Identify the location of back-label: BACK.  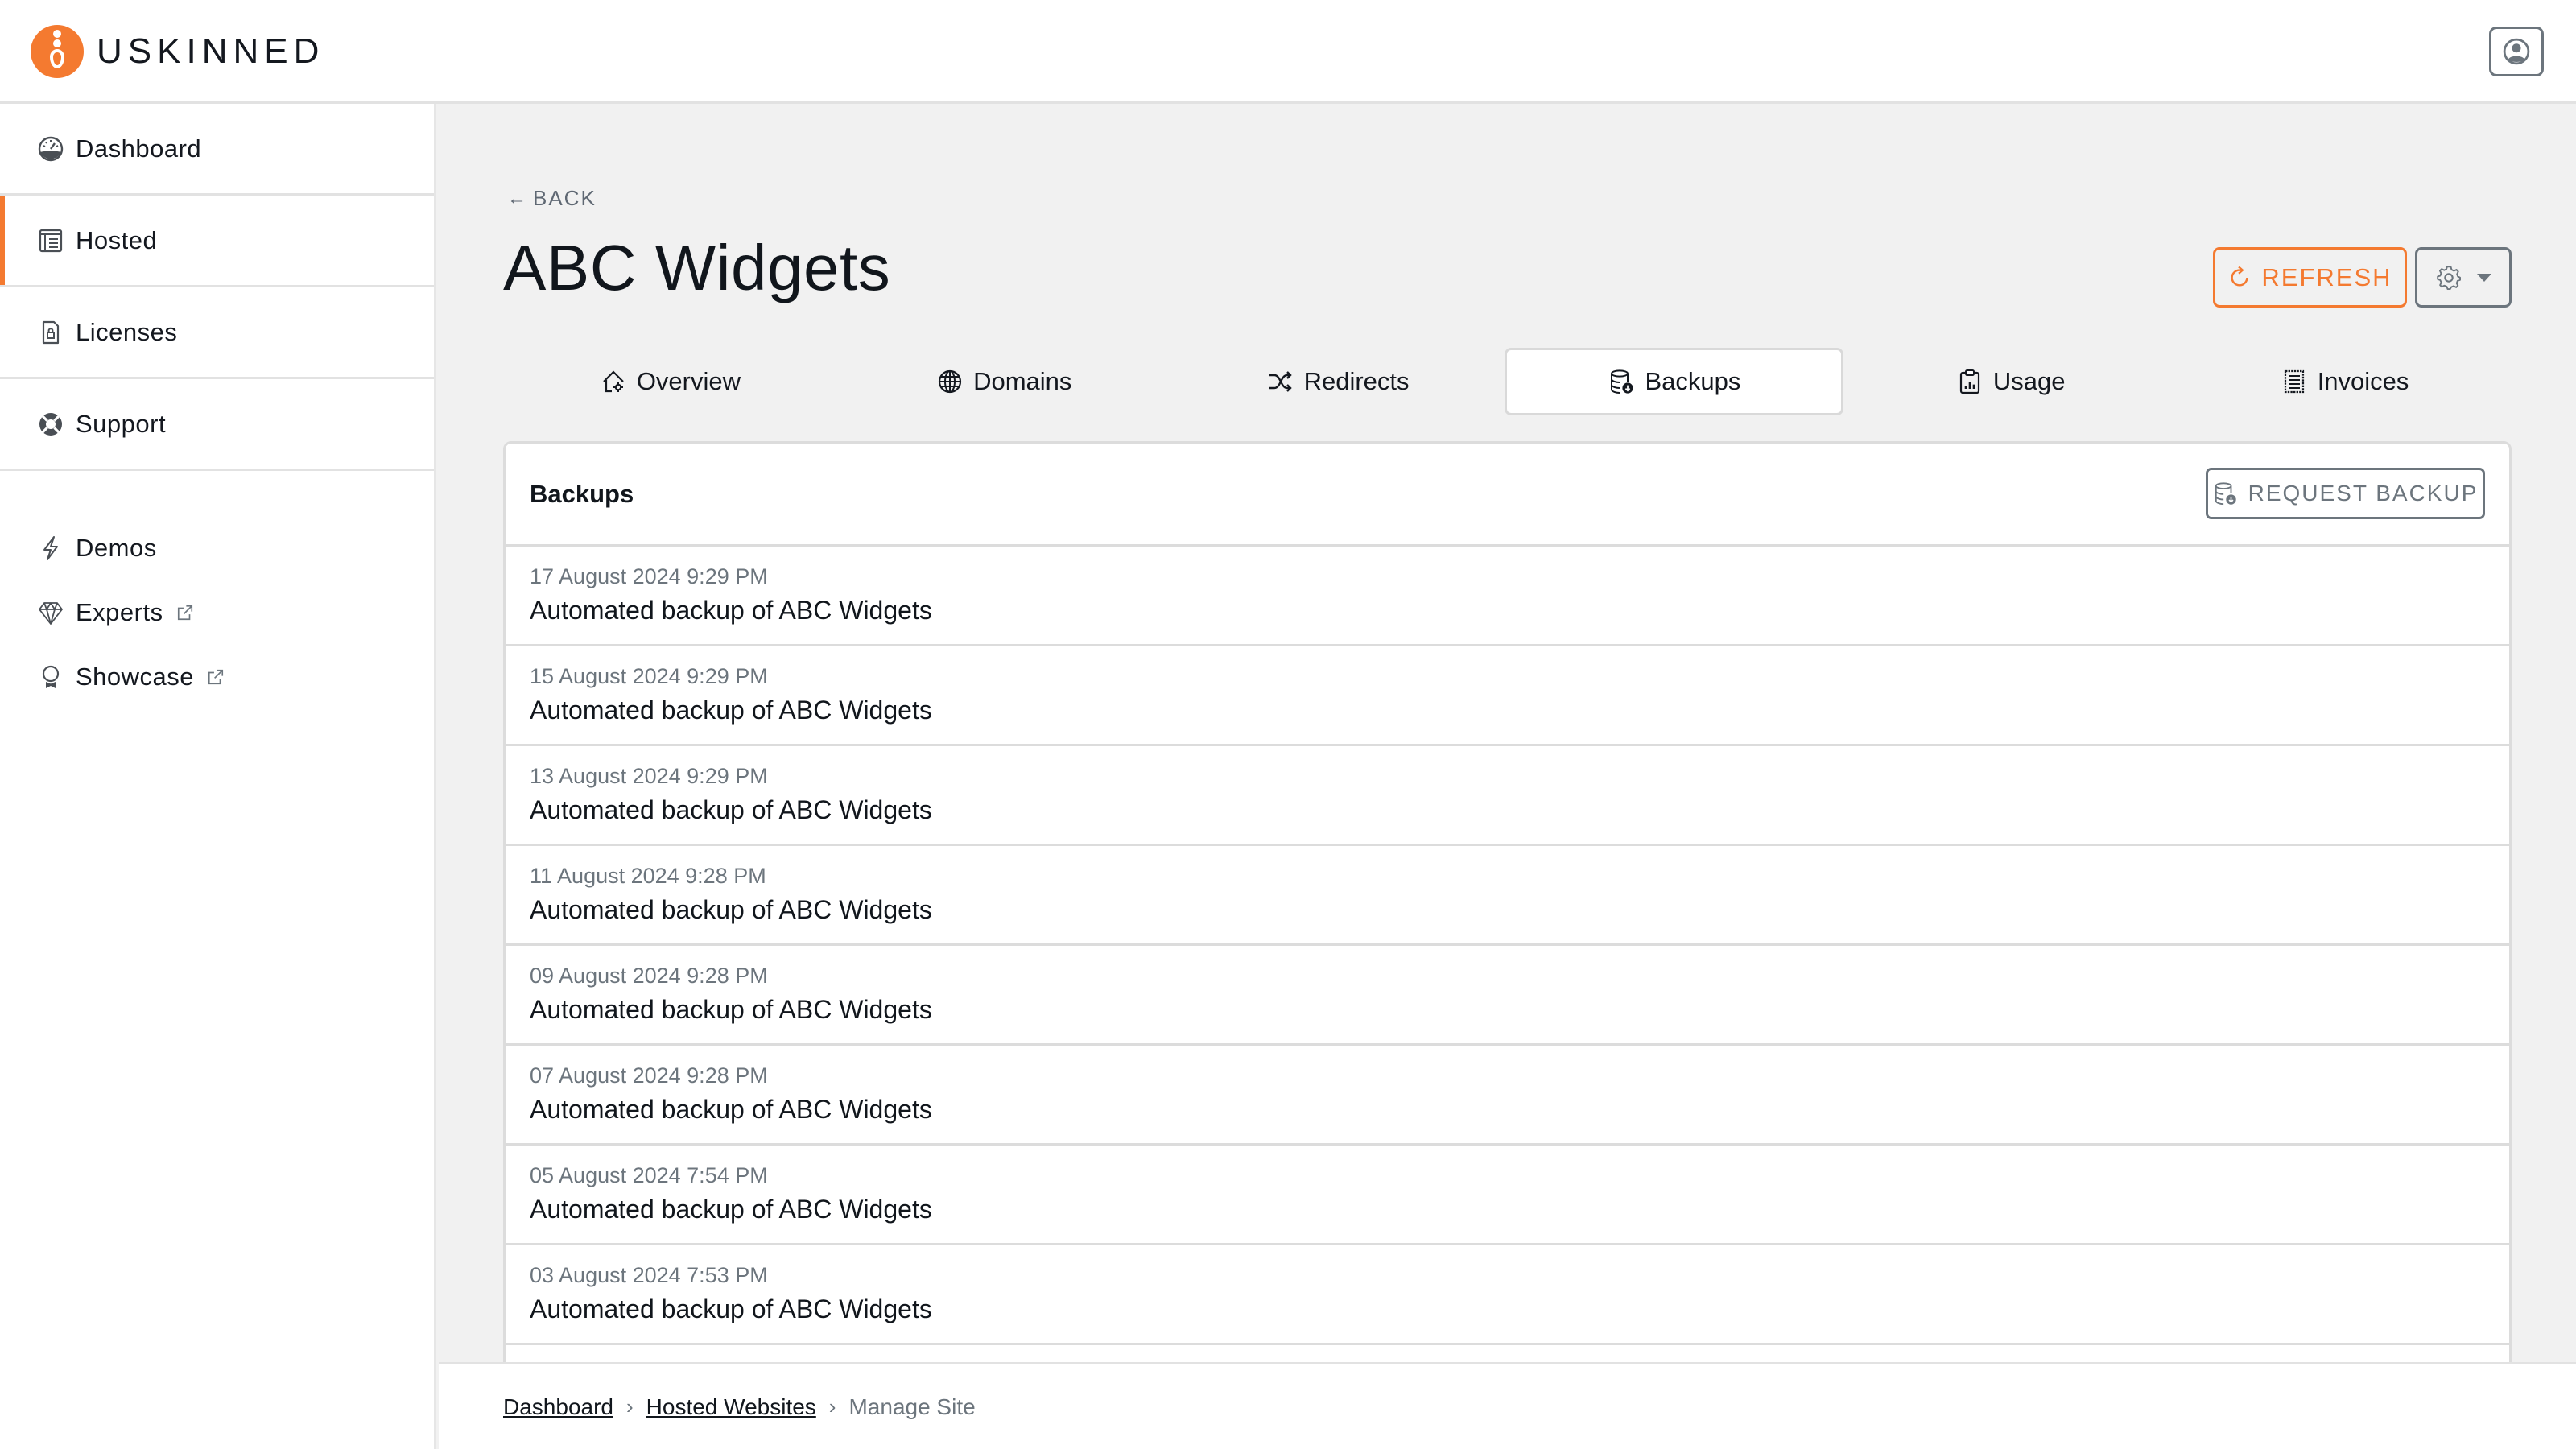
(565, 198).